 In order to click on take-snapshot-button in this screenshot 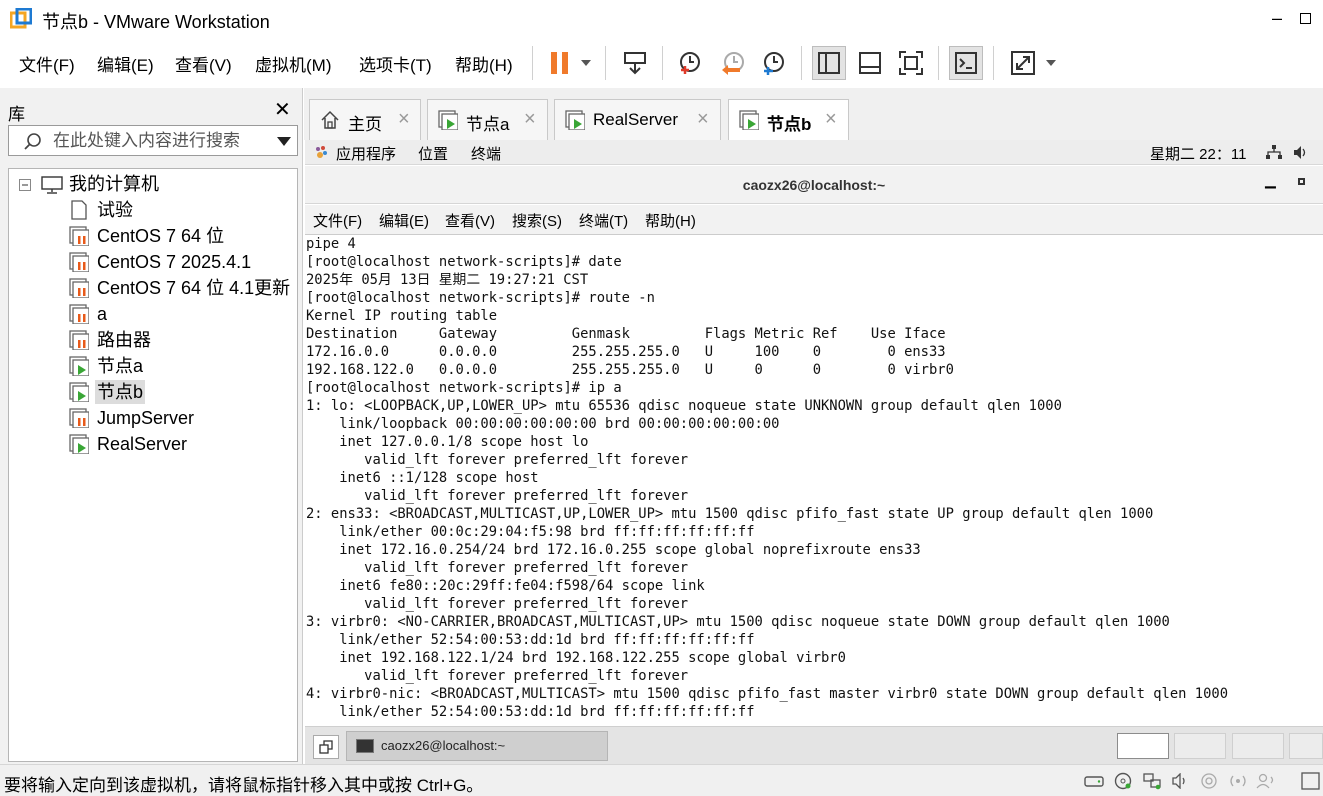, I will do `click(690, 63)`.